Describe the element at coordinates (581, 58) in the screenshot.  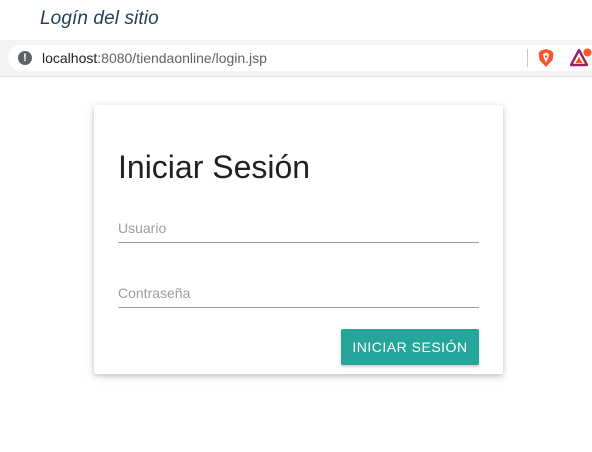
I see `bat-rewards-icon` at that location.